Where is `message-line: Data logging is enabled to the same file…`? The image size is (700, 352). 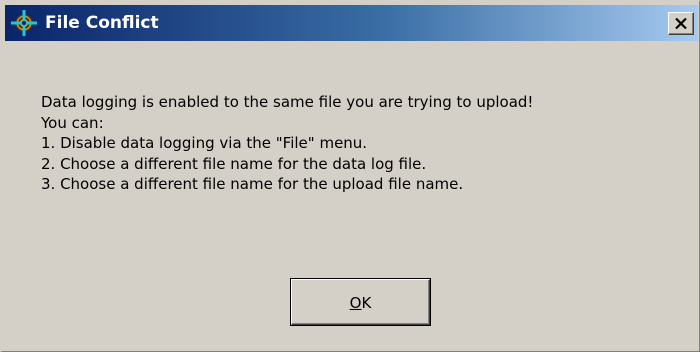 message-line: Data logging is enabled to the same file… is located at coordinates (287, 102).